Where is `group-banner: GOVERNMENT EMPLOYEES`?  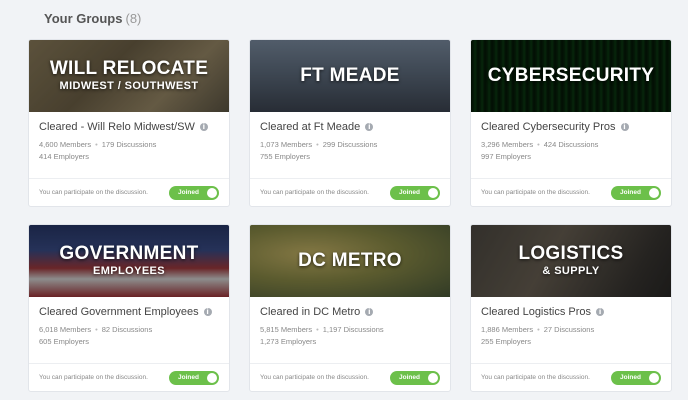 group-banner: GOVERNMENT EMPLOYEES is located at coordinates (129, 261).